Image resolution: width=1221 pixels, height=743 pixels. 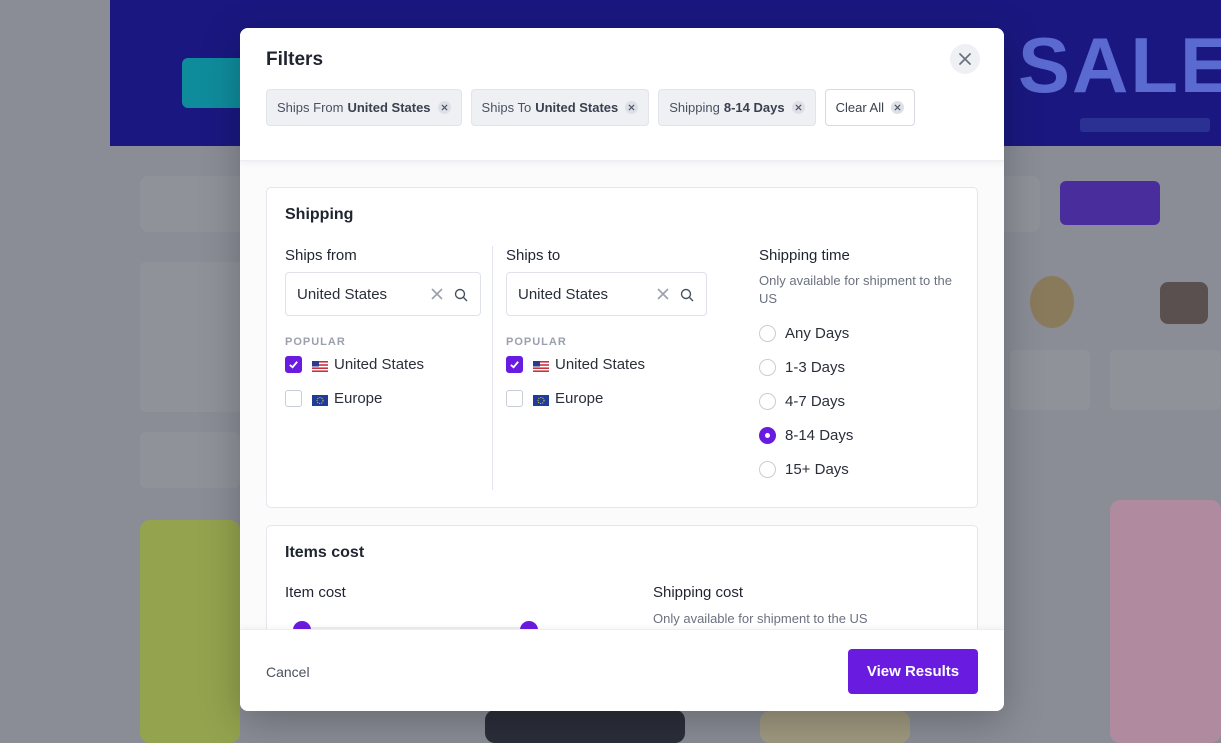 I want to click on shipping-title: Shipping, so click(x=319, y=214).